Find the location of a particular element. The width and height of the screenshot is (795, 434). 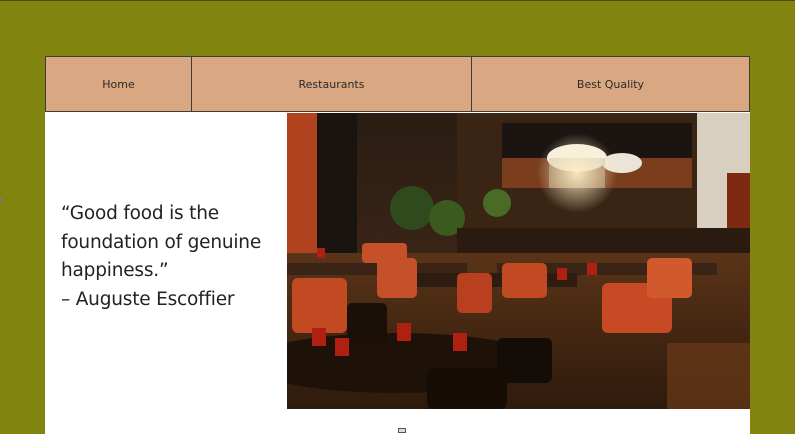

quote-line: happiness.” is located at coordinates (115, 270).